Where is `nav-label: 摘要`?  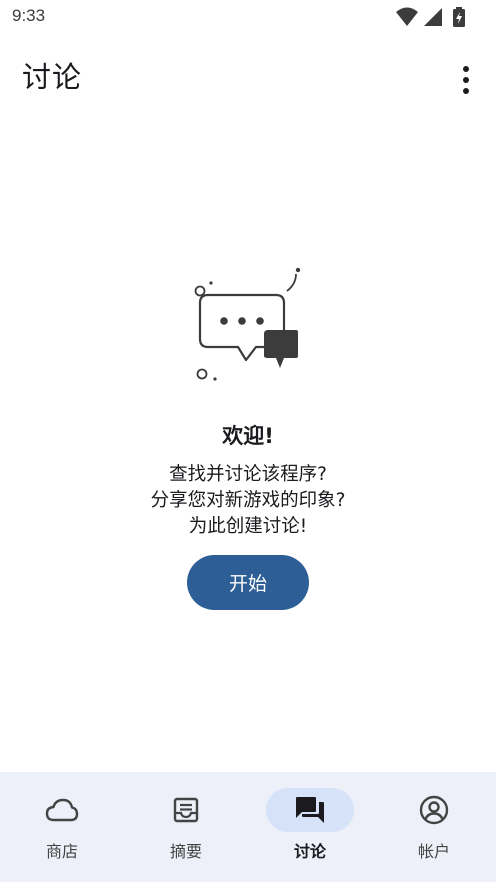 nav-label: 摘要 is located at coordinates (185, 851).